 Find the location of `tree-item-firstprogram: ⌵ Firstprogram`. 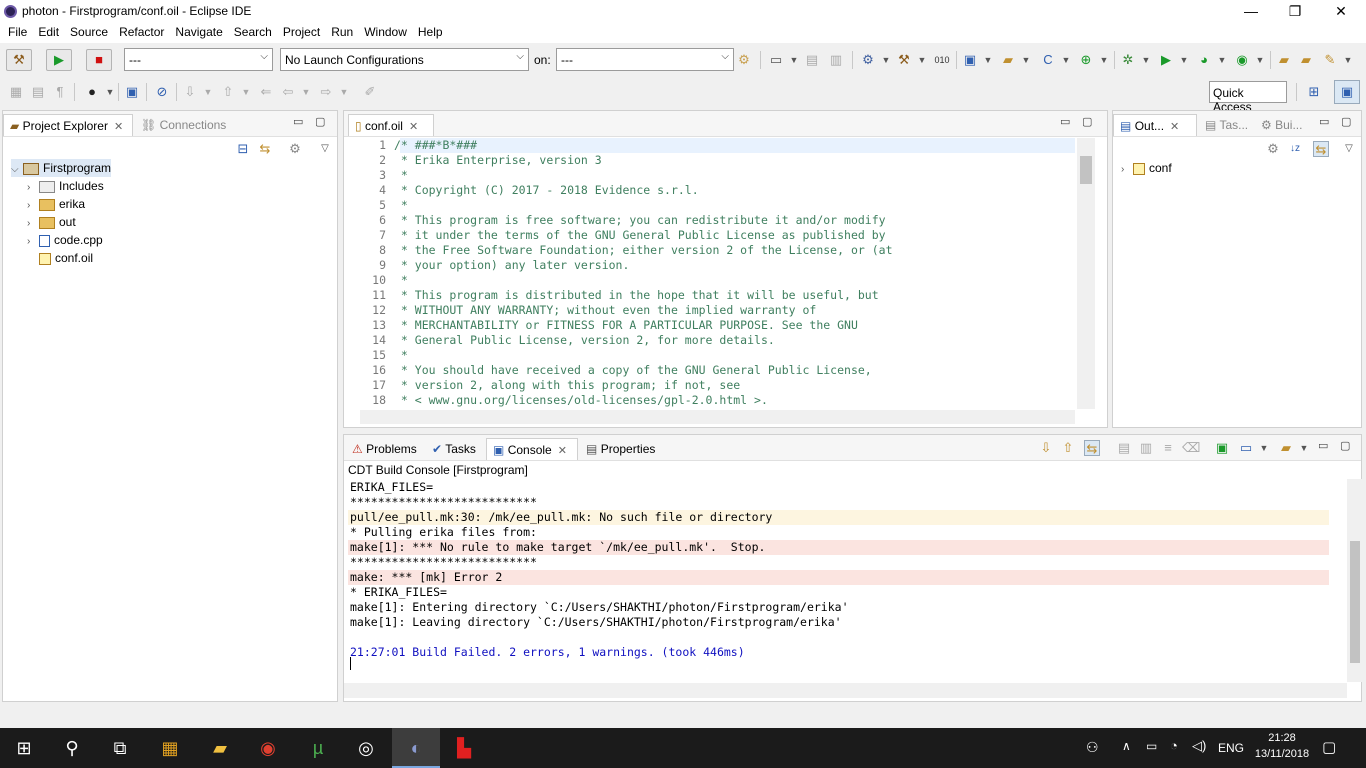

tree-item-firstprogram: ⌵ Firstprogram is located at coordinates (61, 168).